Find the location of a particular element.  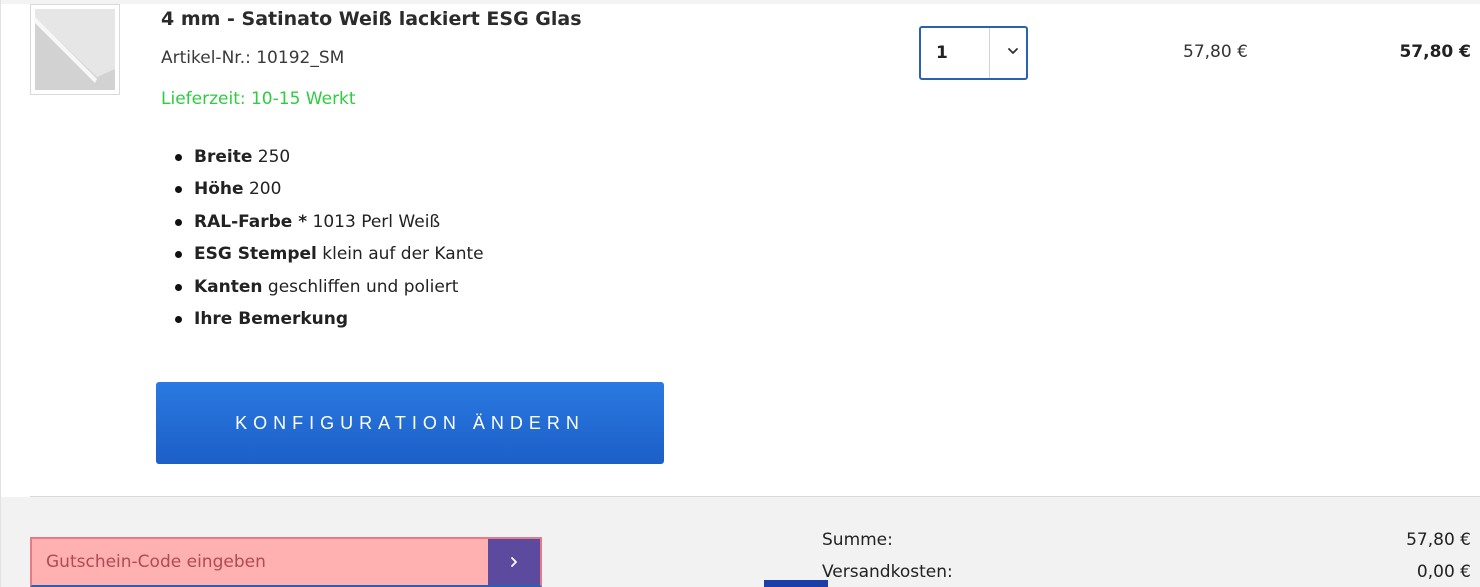

quantity-separator is located at coordinates (989, 53).